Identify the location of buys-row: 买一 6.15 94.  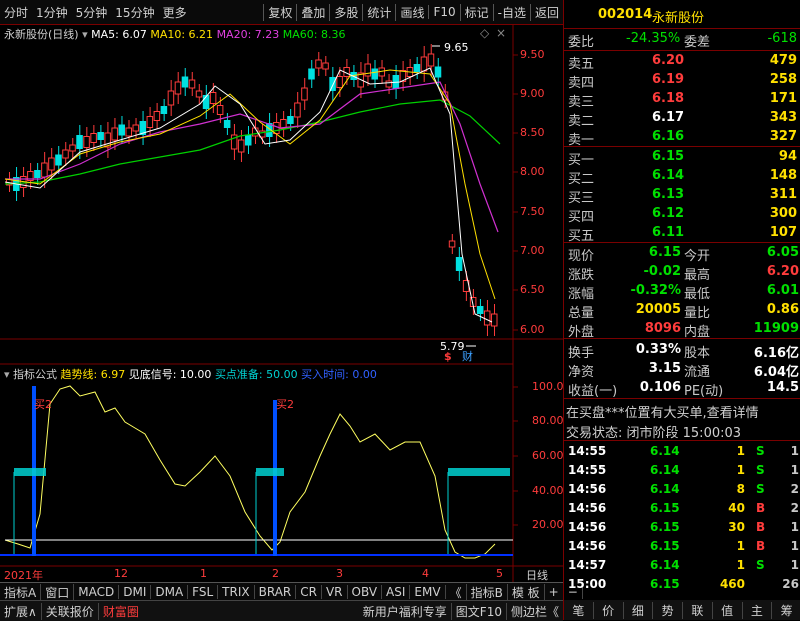
(682, 158).